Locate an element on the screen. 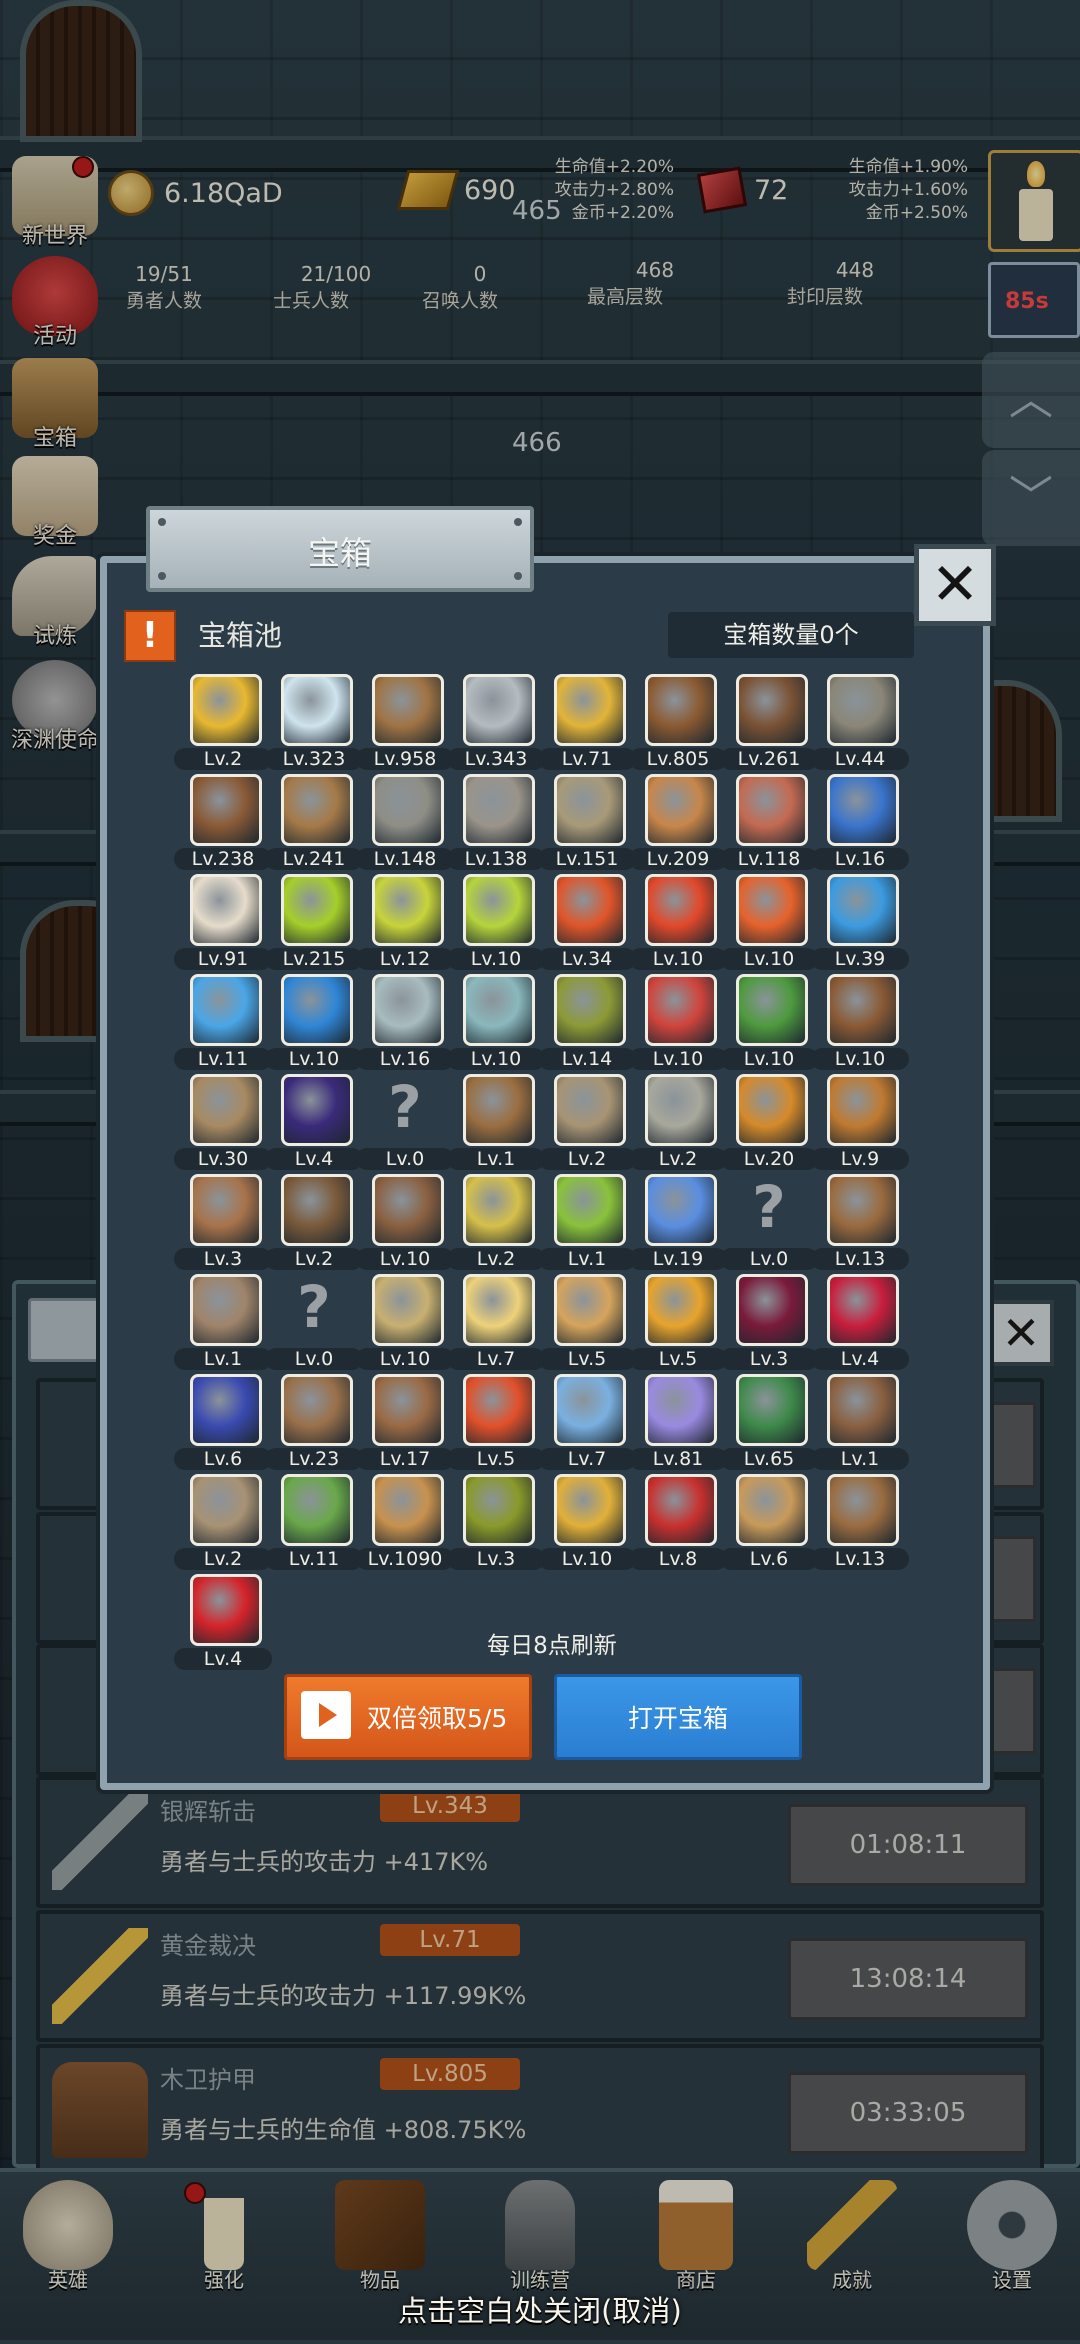  chest-item: Lv.343 is located at coordinates (496, 722).